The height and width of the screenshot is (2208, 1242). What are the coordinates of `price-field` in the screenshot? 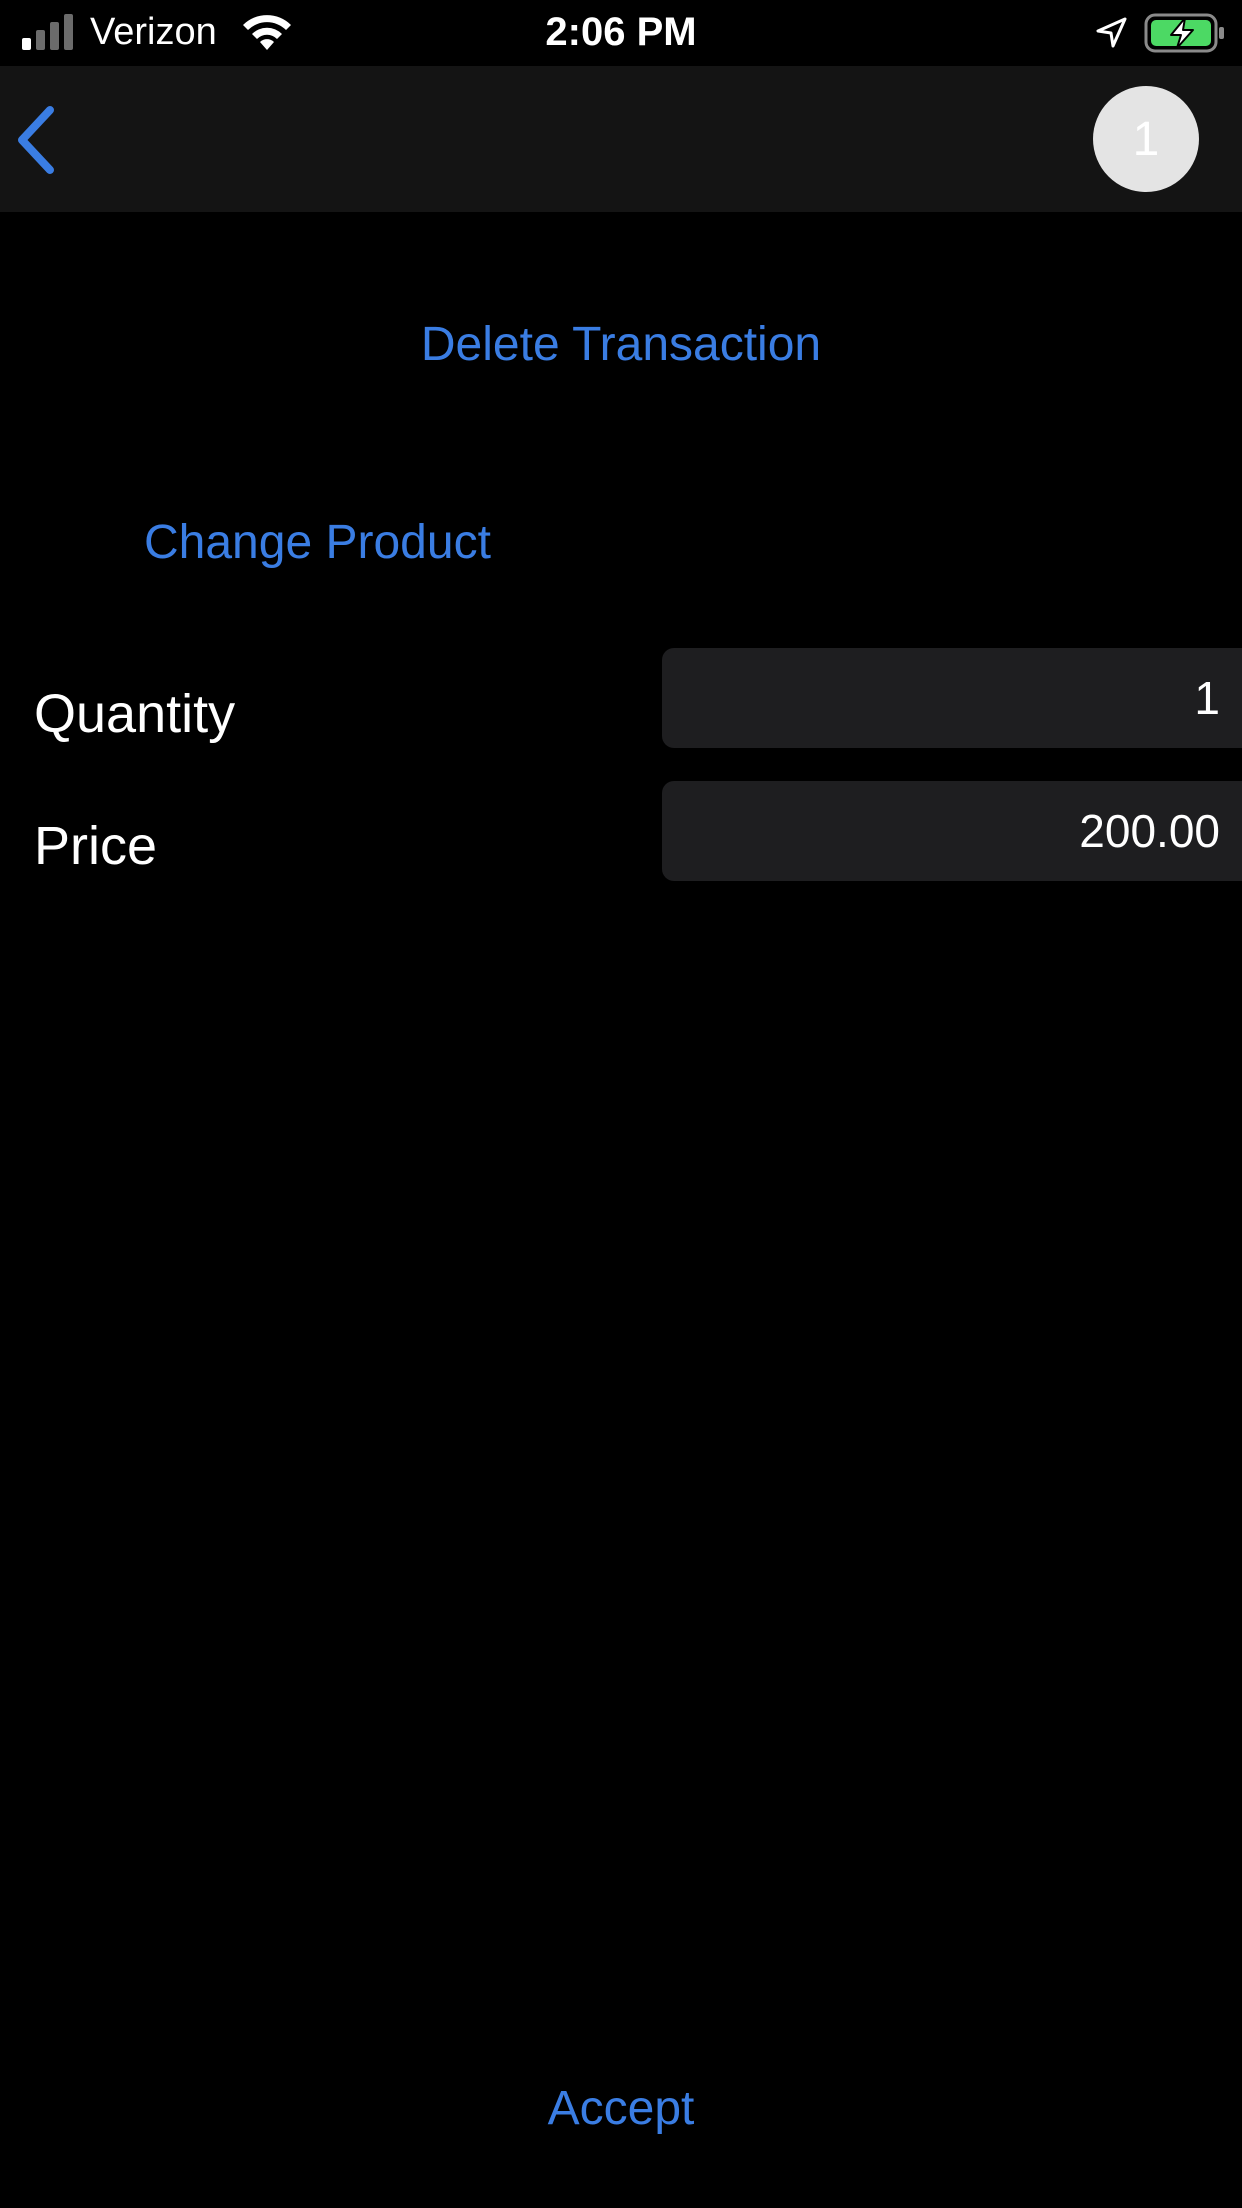 It's located at (952, 831).